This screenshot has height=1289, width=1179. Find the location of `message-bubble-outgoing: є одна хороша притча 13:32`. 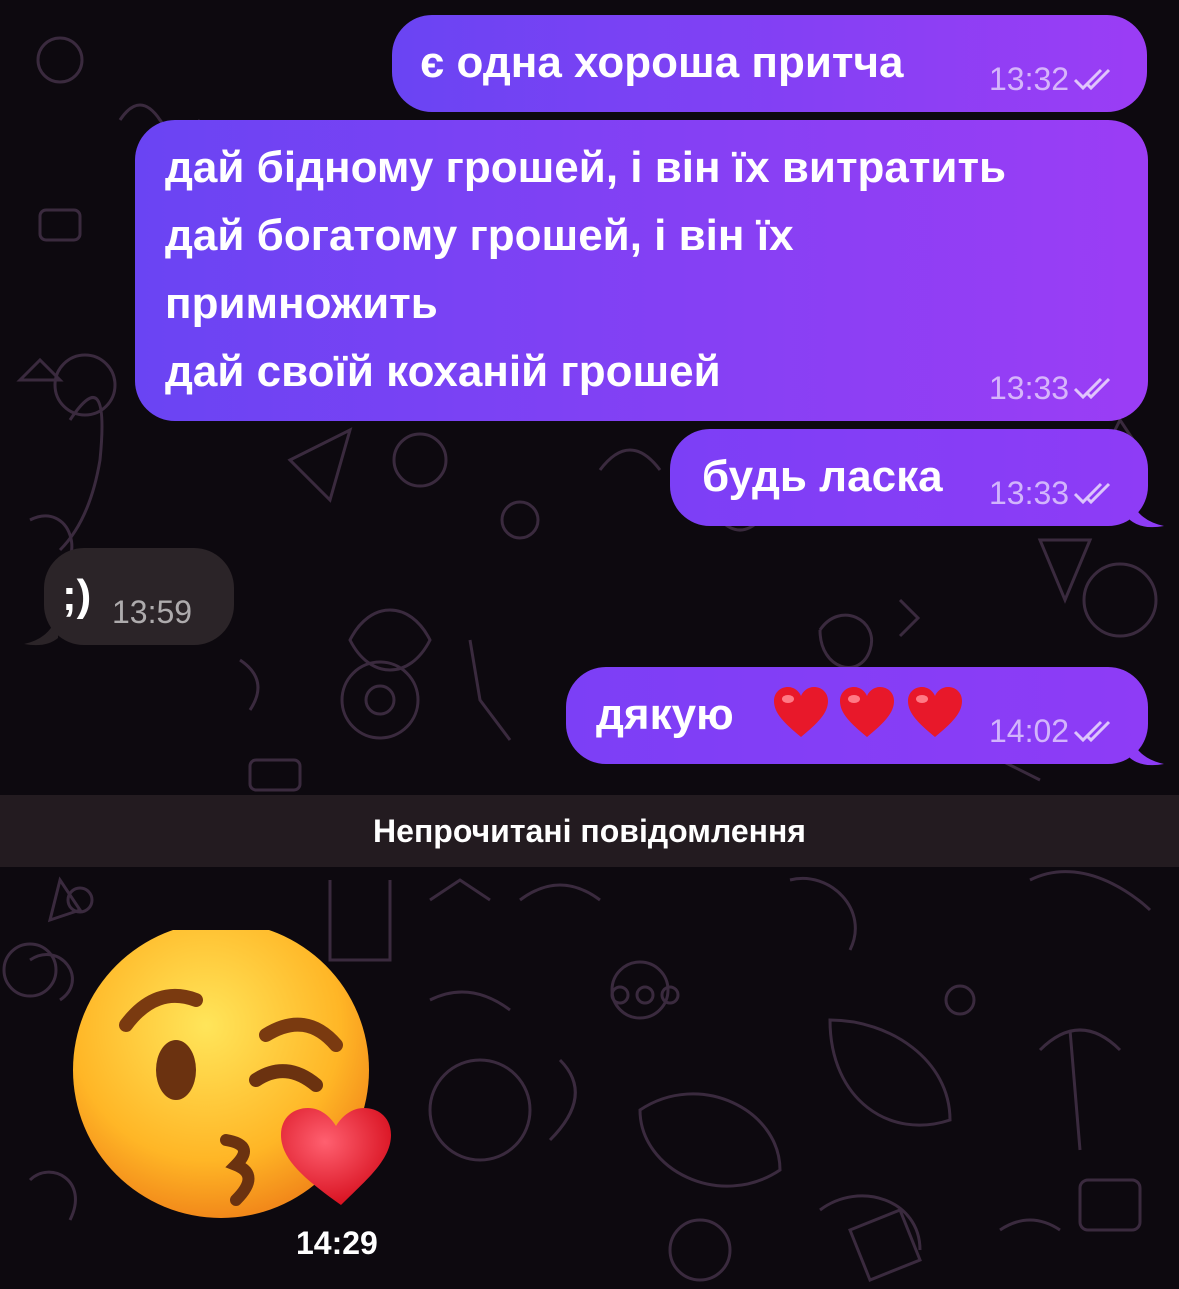

message-bubble-outgoing: є одна хороша притча 13:32 is located at coordinates (769, 63).